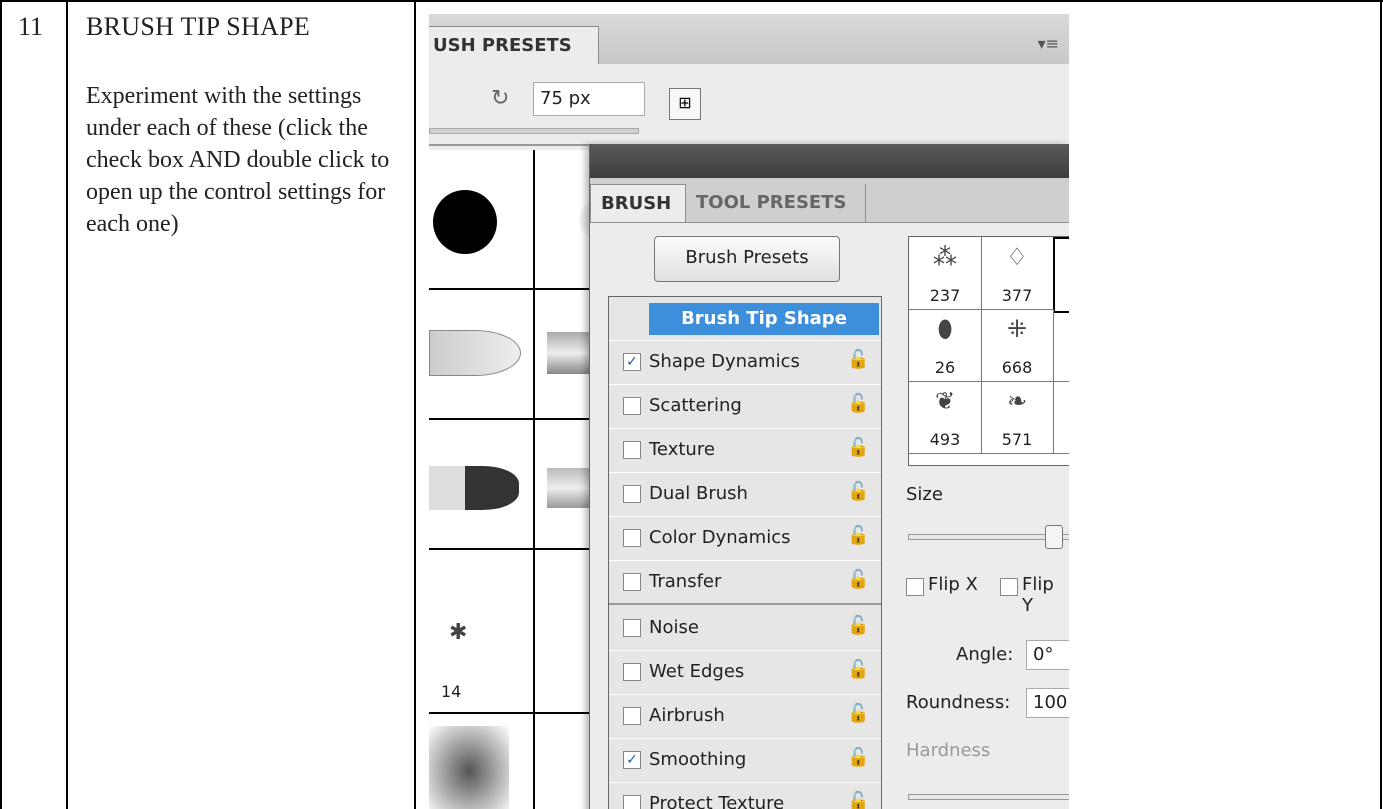 The height and width of the screenshot is (809, 1383). I want to click on brush-shape-icon: ♢, so click(1017, 257).